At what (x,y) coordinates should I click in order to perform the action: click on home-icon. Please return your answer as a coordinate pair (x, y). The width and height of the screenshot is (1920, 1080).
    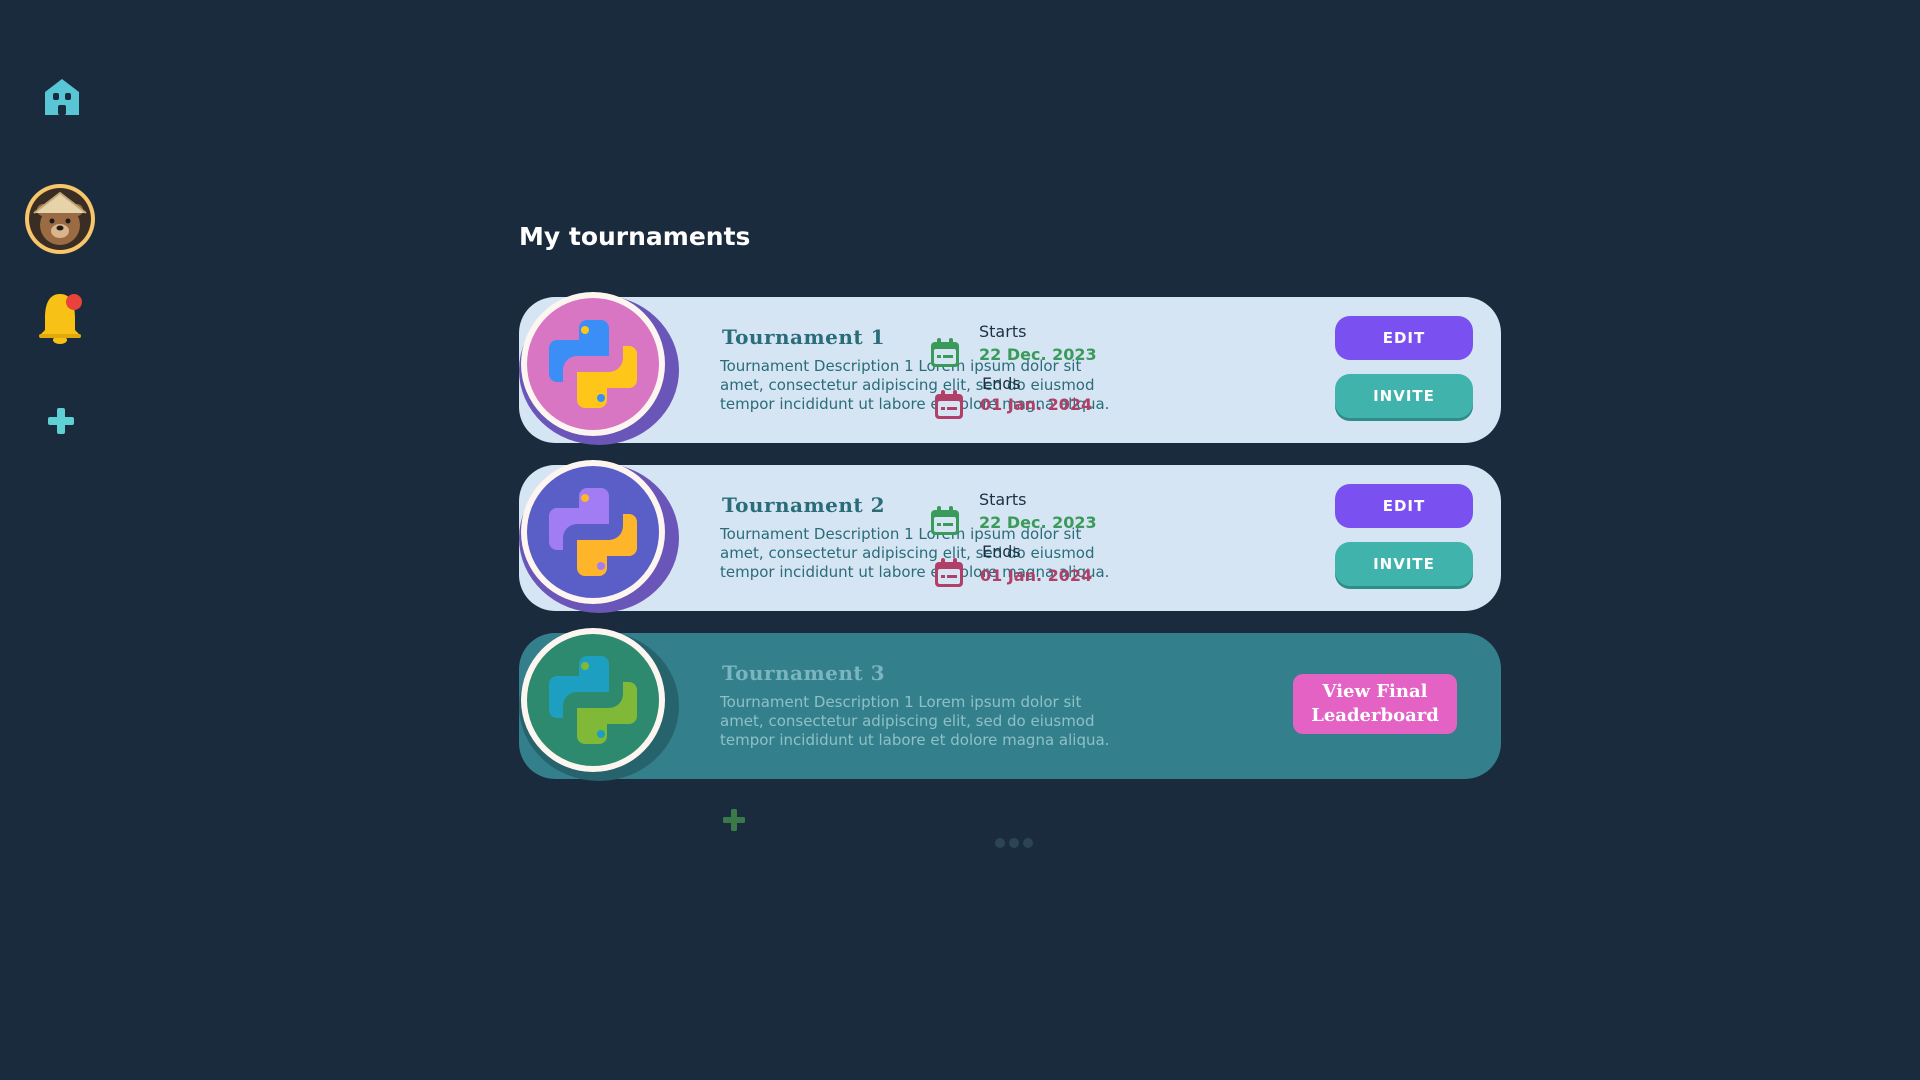
    Looking at the image, I should click on (62, 98).